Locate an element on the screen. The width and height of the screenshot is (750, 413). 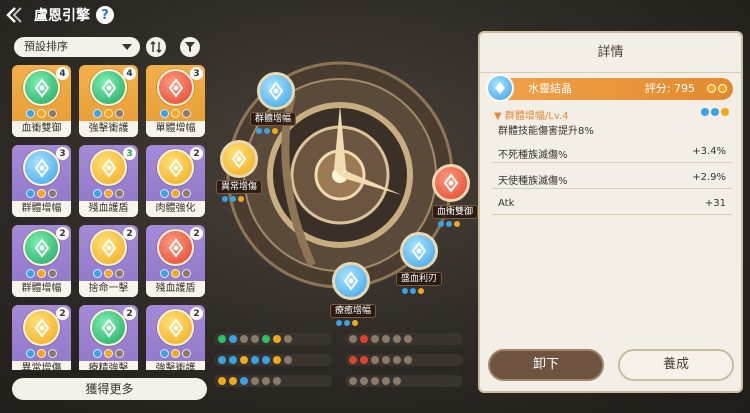
rune-card: 2 強擊衝護 is located at coordinates (175, 337).